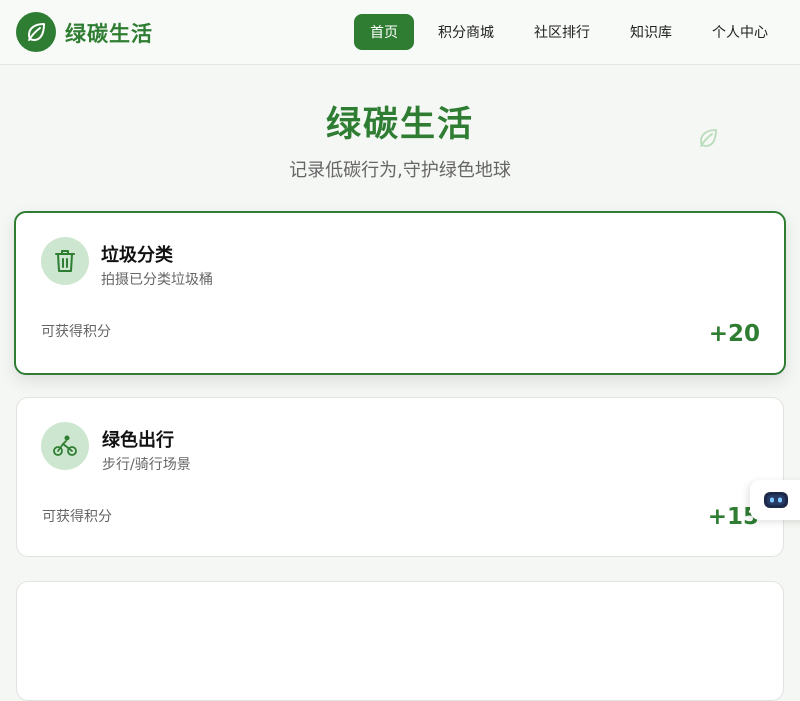  What do you see at coordinates (146, 465) in the screenshot?
I see `activity-description: 步行/骑行场景` at bounding box center [146, 465].